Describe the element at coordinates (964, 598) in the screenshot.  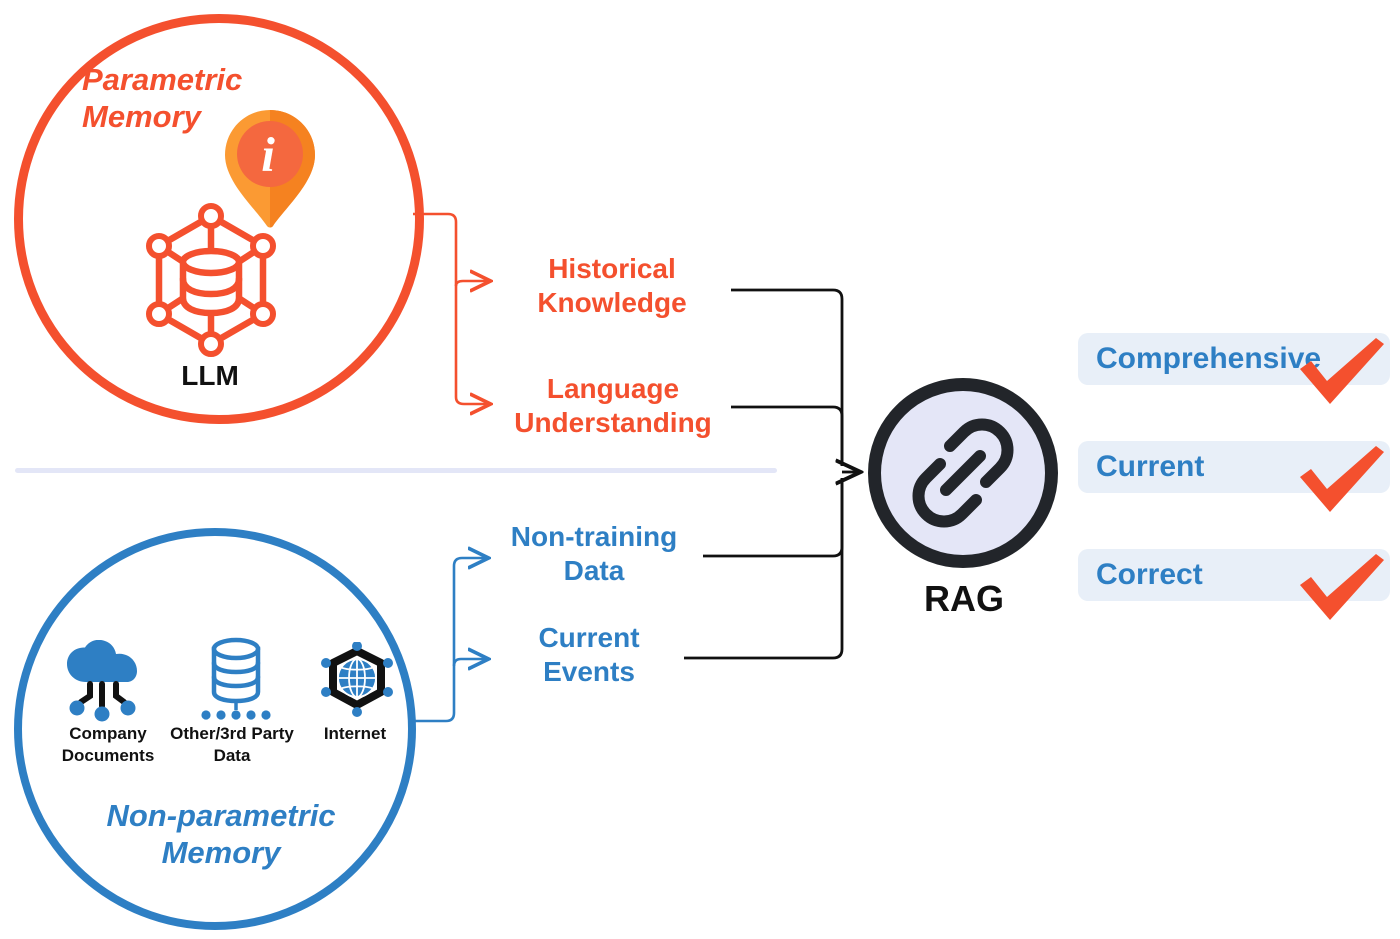
I see `rag-label: RAG` at that location.